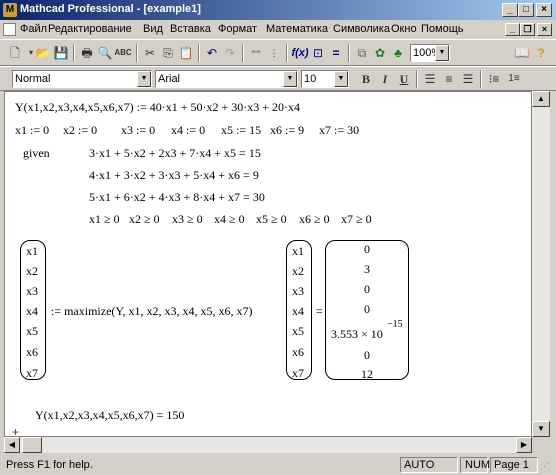  Describe the element at coordinates (527, 29) in the screenshot. I see `doc-restore-button: ❐` at that location.